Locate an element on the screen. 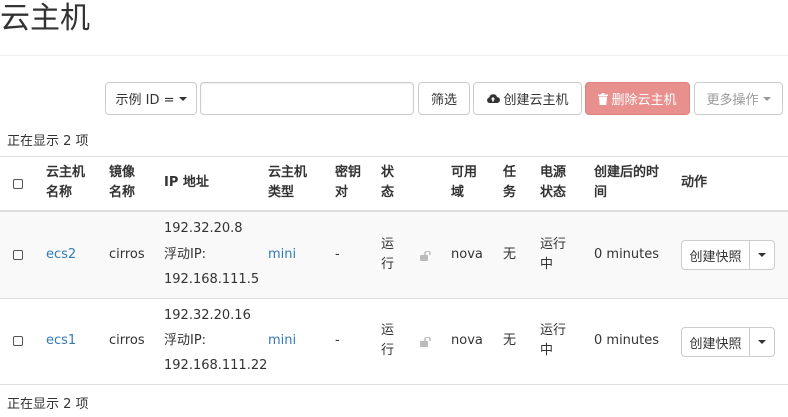 The height and width of the screenshot is (417, 788). header-ip-address: IP 地址 is located at coordinates (186, 183).